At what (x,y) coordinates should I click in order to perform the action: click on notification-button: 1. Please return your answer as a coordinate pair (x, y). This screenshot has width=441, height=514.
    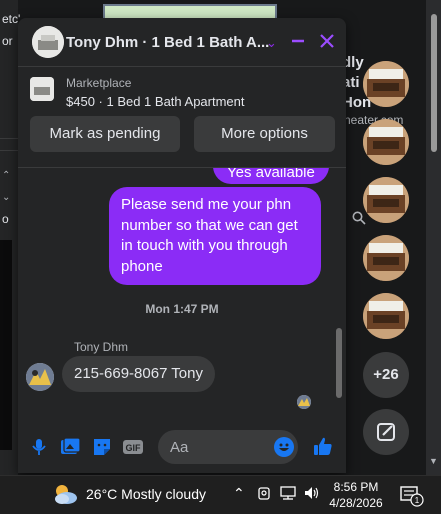
    Looking at the image, I should click on (413, 498).